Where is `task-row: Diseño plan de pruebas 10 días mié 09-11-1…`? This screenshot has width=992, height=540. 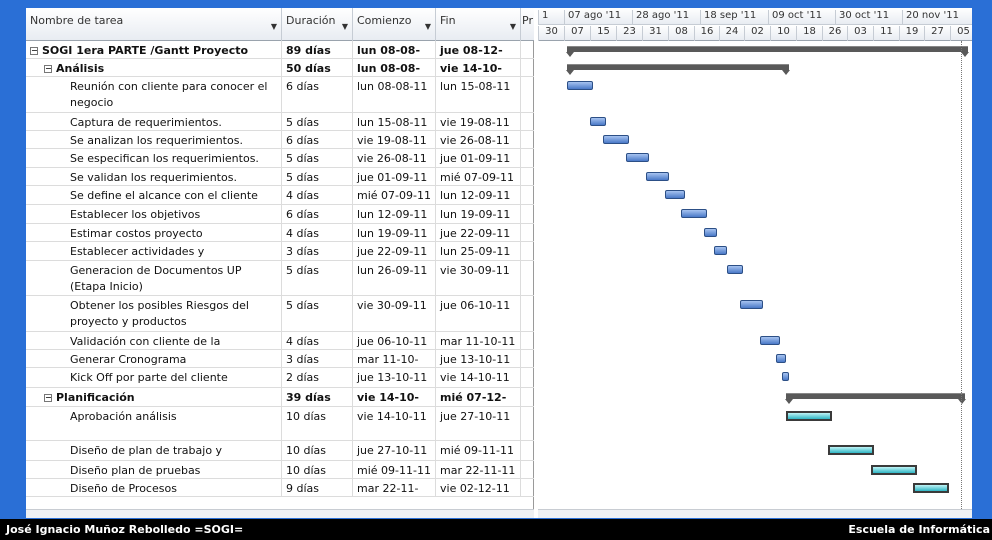 task-row: Diseño plan de pruebas 10 días mié 09-11-1… is located at coordinates (280, 470).